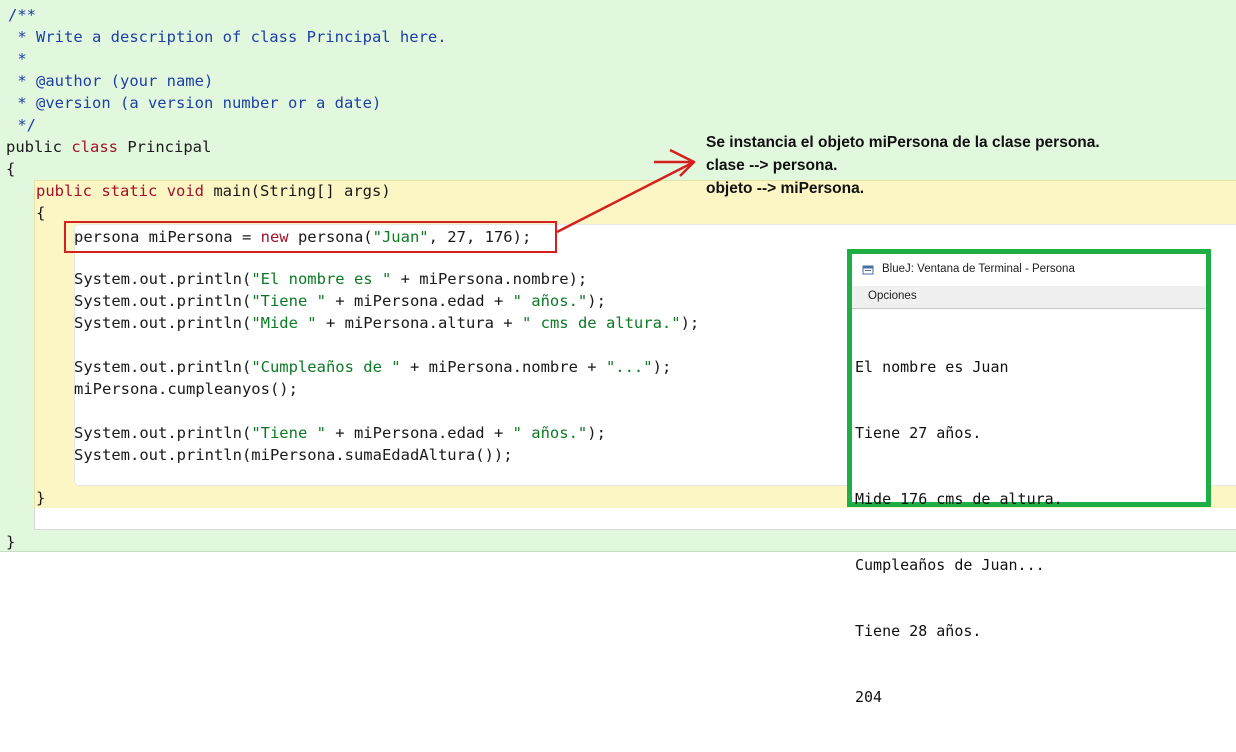 This screenshot has height=752, width=1236. What do you see at coordinates (111, 81) in the screenshot?
I see `comment-line: * @author (your name)` at bounding box center [111, 81].